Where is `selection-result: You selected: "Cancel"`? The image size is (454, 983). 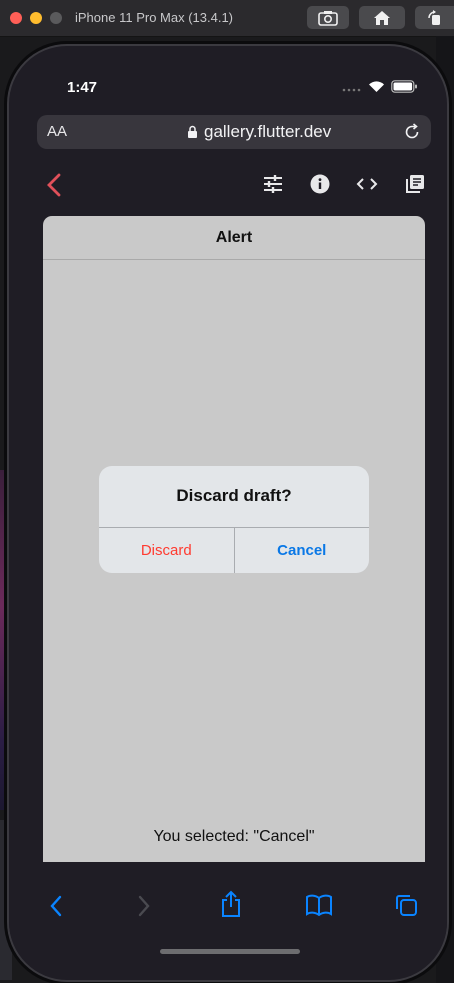 selection-result: You selected: "Cancel" is located at coordinates (234, 836).